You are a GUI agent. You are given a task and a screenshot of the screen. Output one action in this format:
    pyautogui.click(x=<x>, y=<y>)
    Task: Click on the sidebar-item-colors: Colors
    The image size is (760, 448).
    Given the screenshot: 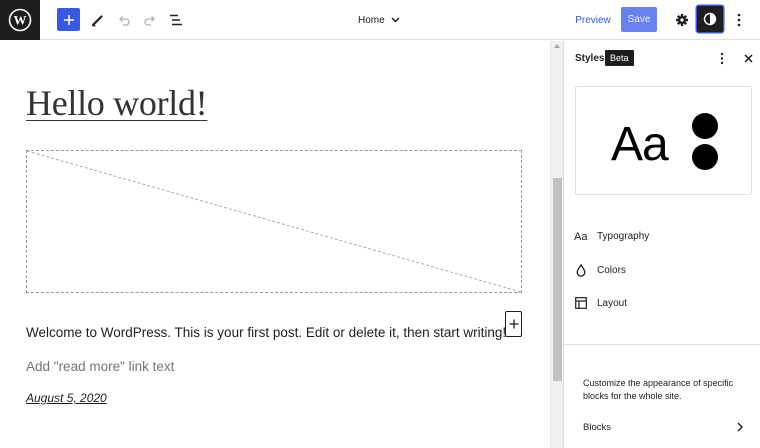 What is the action you would take?
    pyautogui.click(x=664, y=270)
    